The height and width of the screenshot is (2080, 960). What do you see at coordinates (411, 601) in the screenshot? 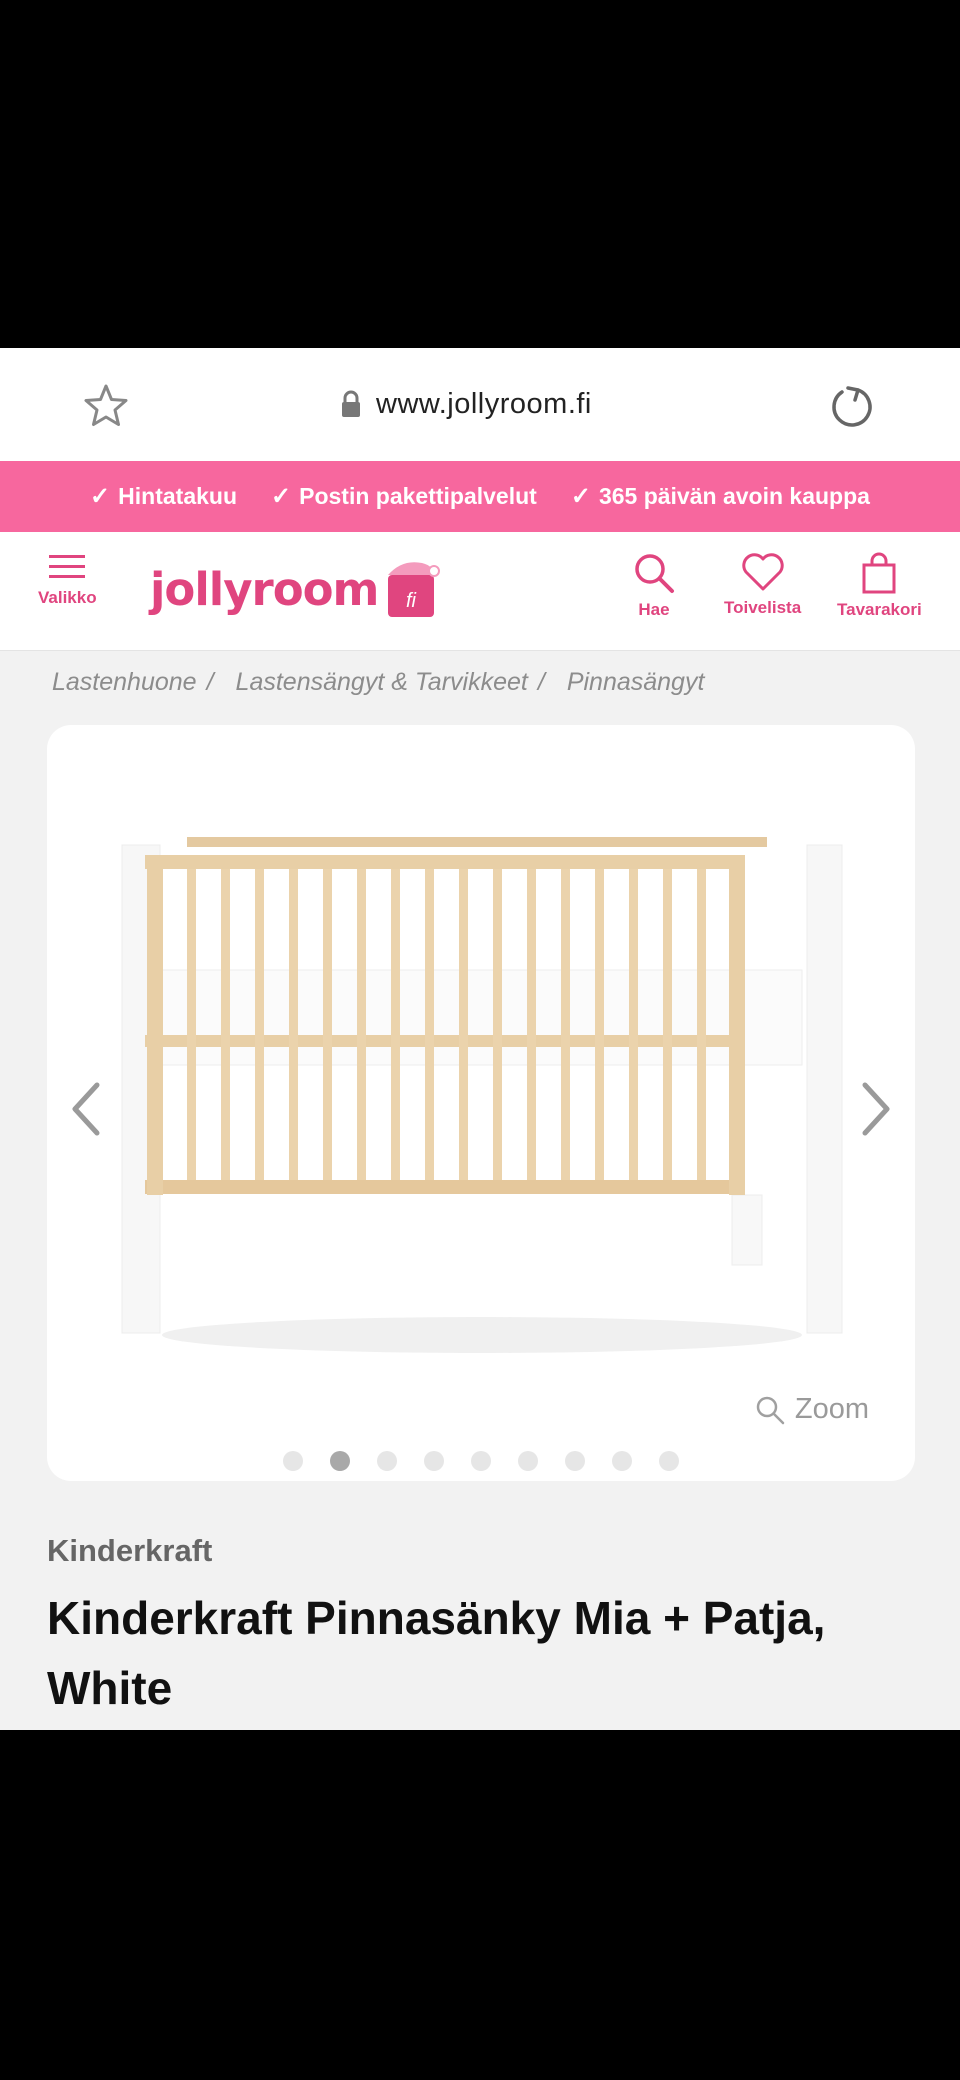
I see `logo-suffix: fi` at bounding box center [411, 601].